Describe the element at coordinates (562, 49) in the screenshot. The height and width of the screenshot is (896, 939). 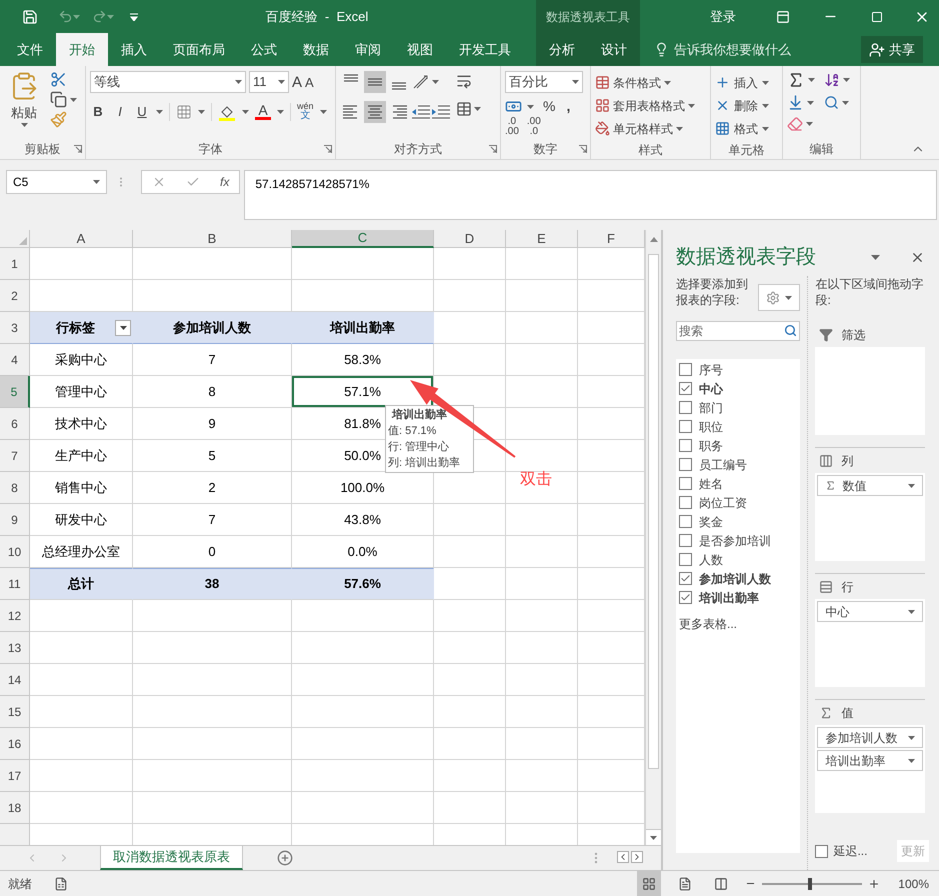
I see `ribbon-tab: 分析` at that location.